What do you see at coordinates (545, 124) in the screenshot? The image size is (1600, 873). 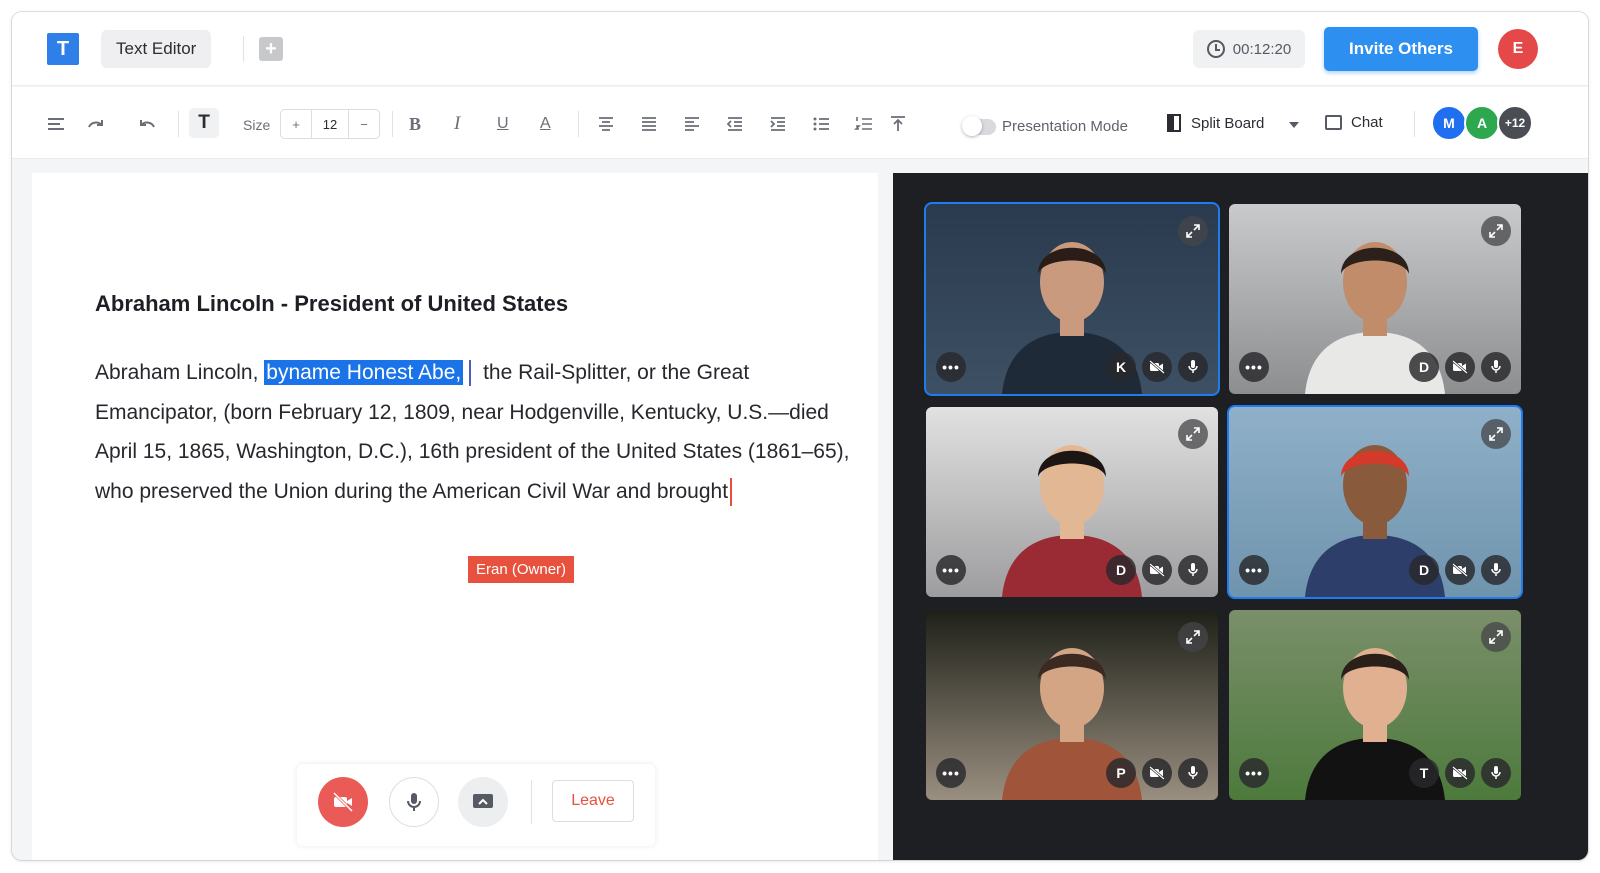 I see `text-color-icon: A` at bounding box center [545, 124].